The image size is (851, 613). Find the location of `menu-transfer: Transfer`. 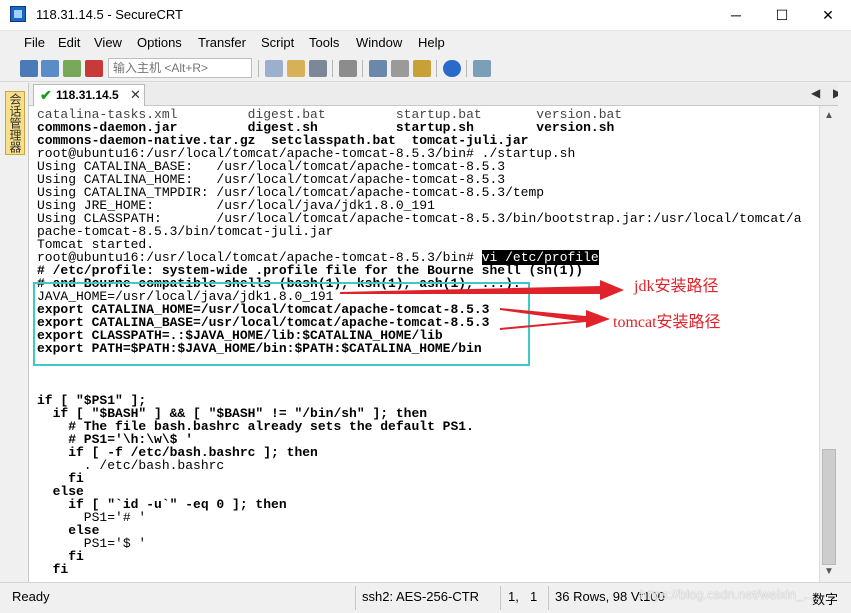

menu-transfer: Transfer is located at coordinates (222, 42).